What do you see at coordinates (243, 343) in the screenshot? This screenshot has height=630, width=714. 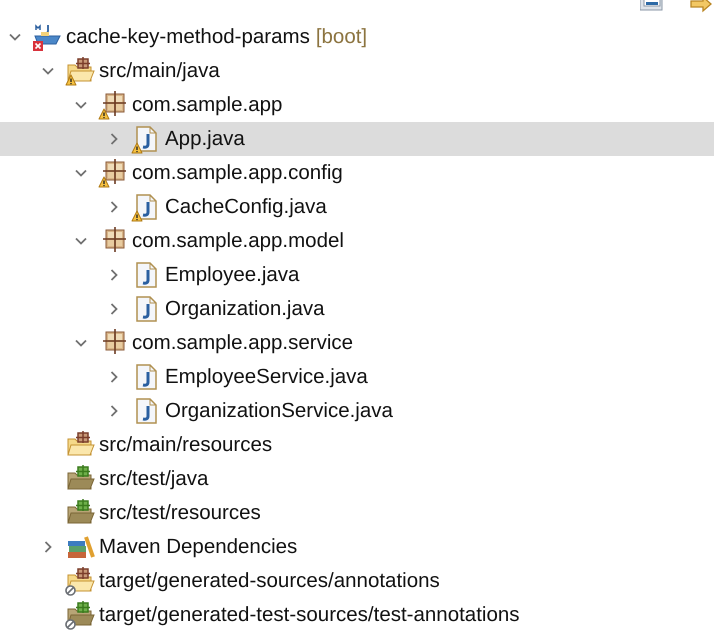 I see `item-label: com.sample.app.service` at bounding box center [243, 343].